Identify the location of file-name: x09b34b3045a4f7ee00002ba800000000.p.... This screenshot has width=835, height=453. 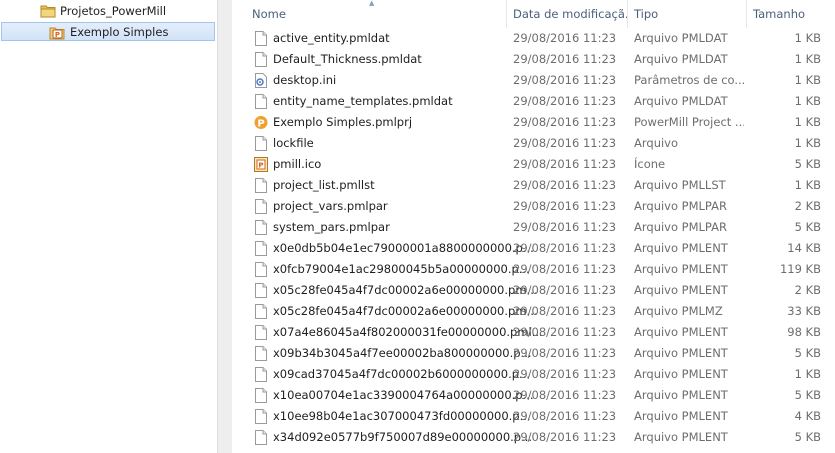
(402, 353).